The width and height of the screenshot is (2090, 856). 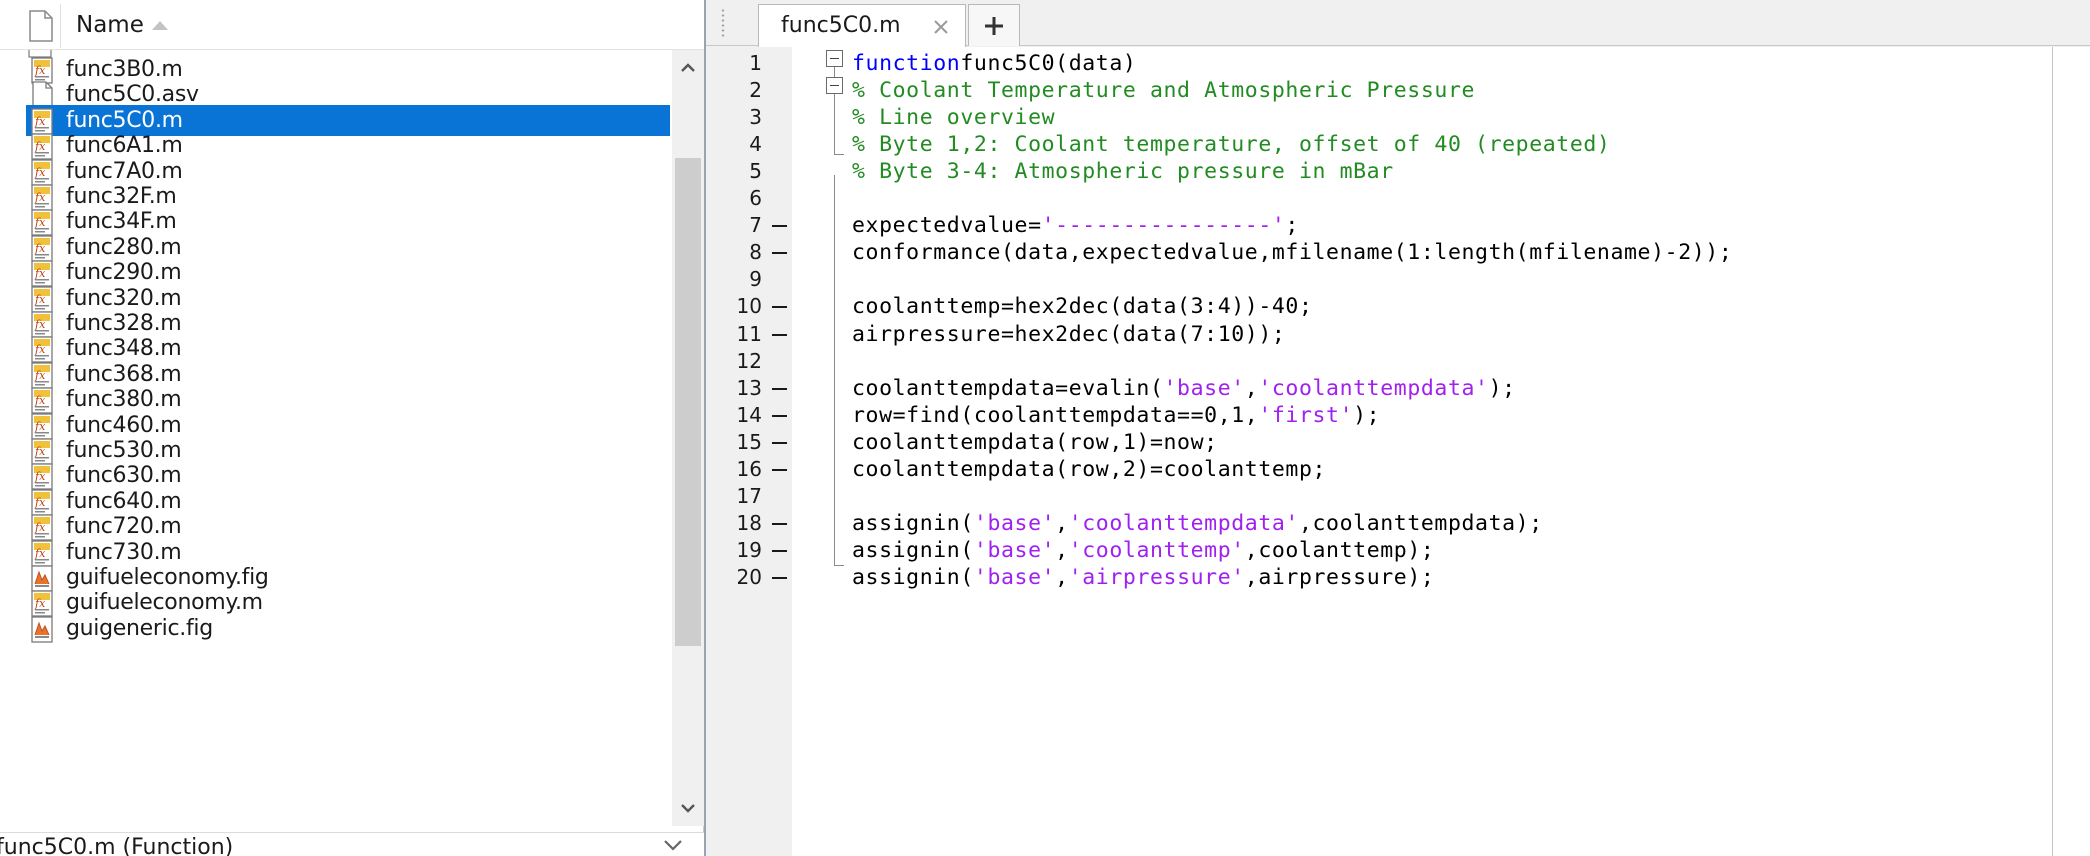 I want to click on string-token: 'coolanttempdata', so click(x=1373, y=388).